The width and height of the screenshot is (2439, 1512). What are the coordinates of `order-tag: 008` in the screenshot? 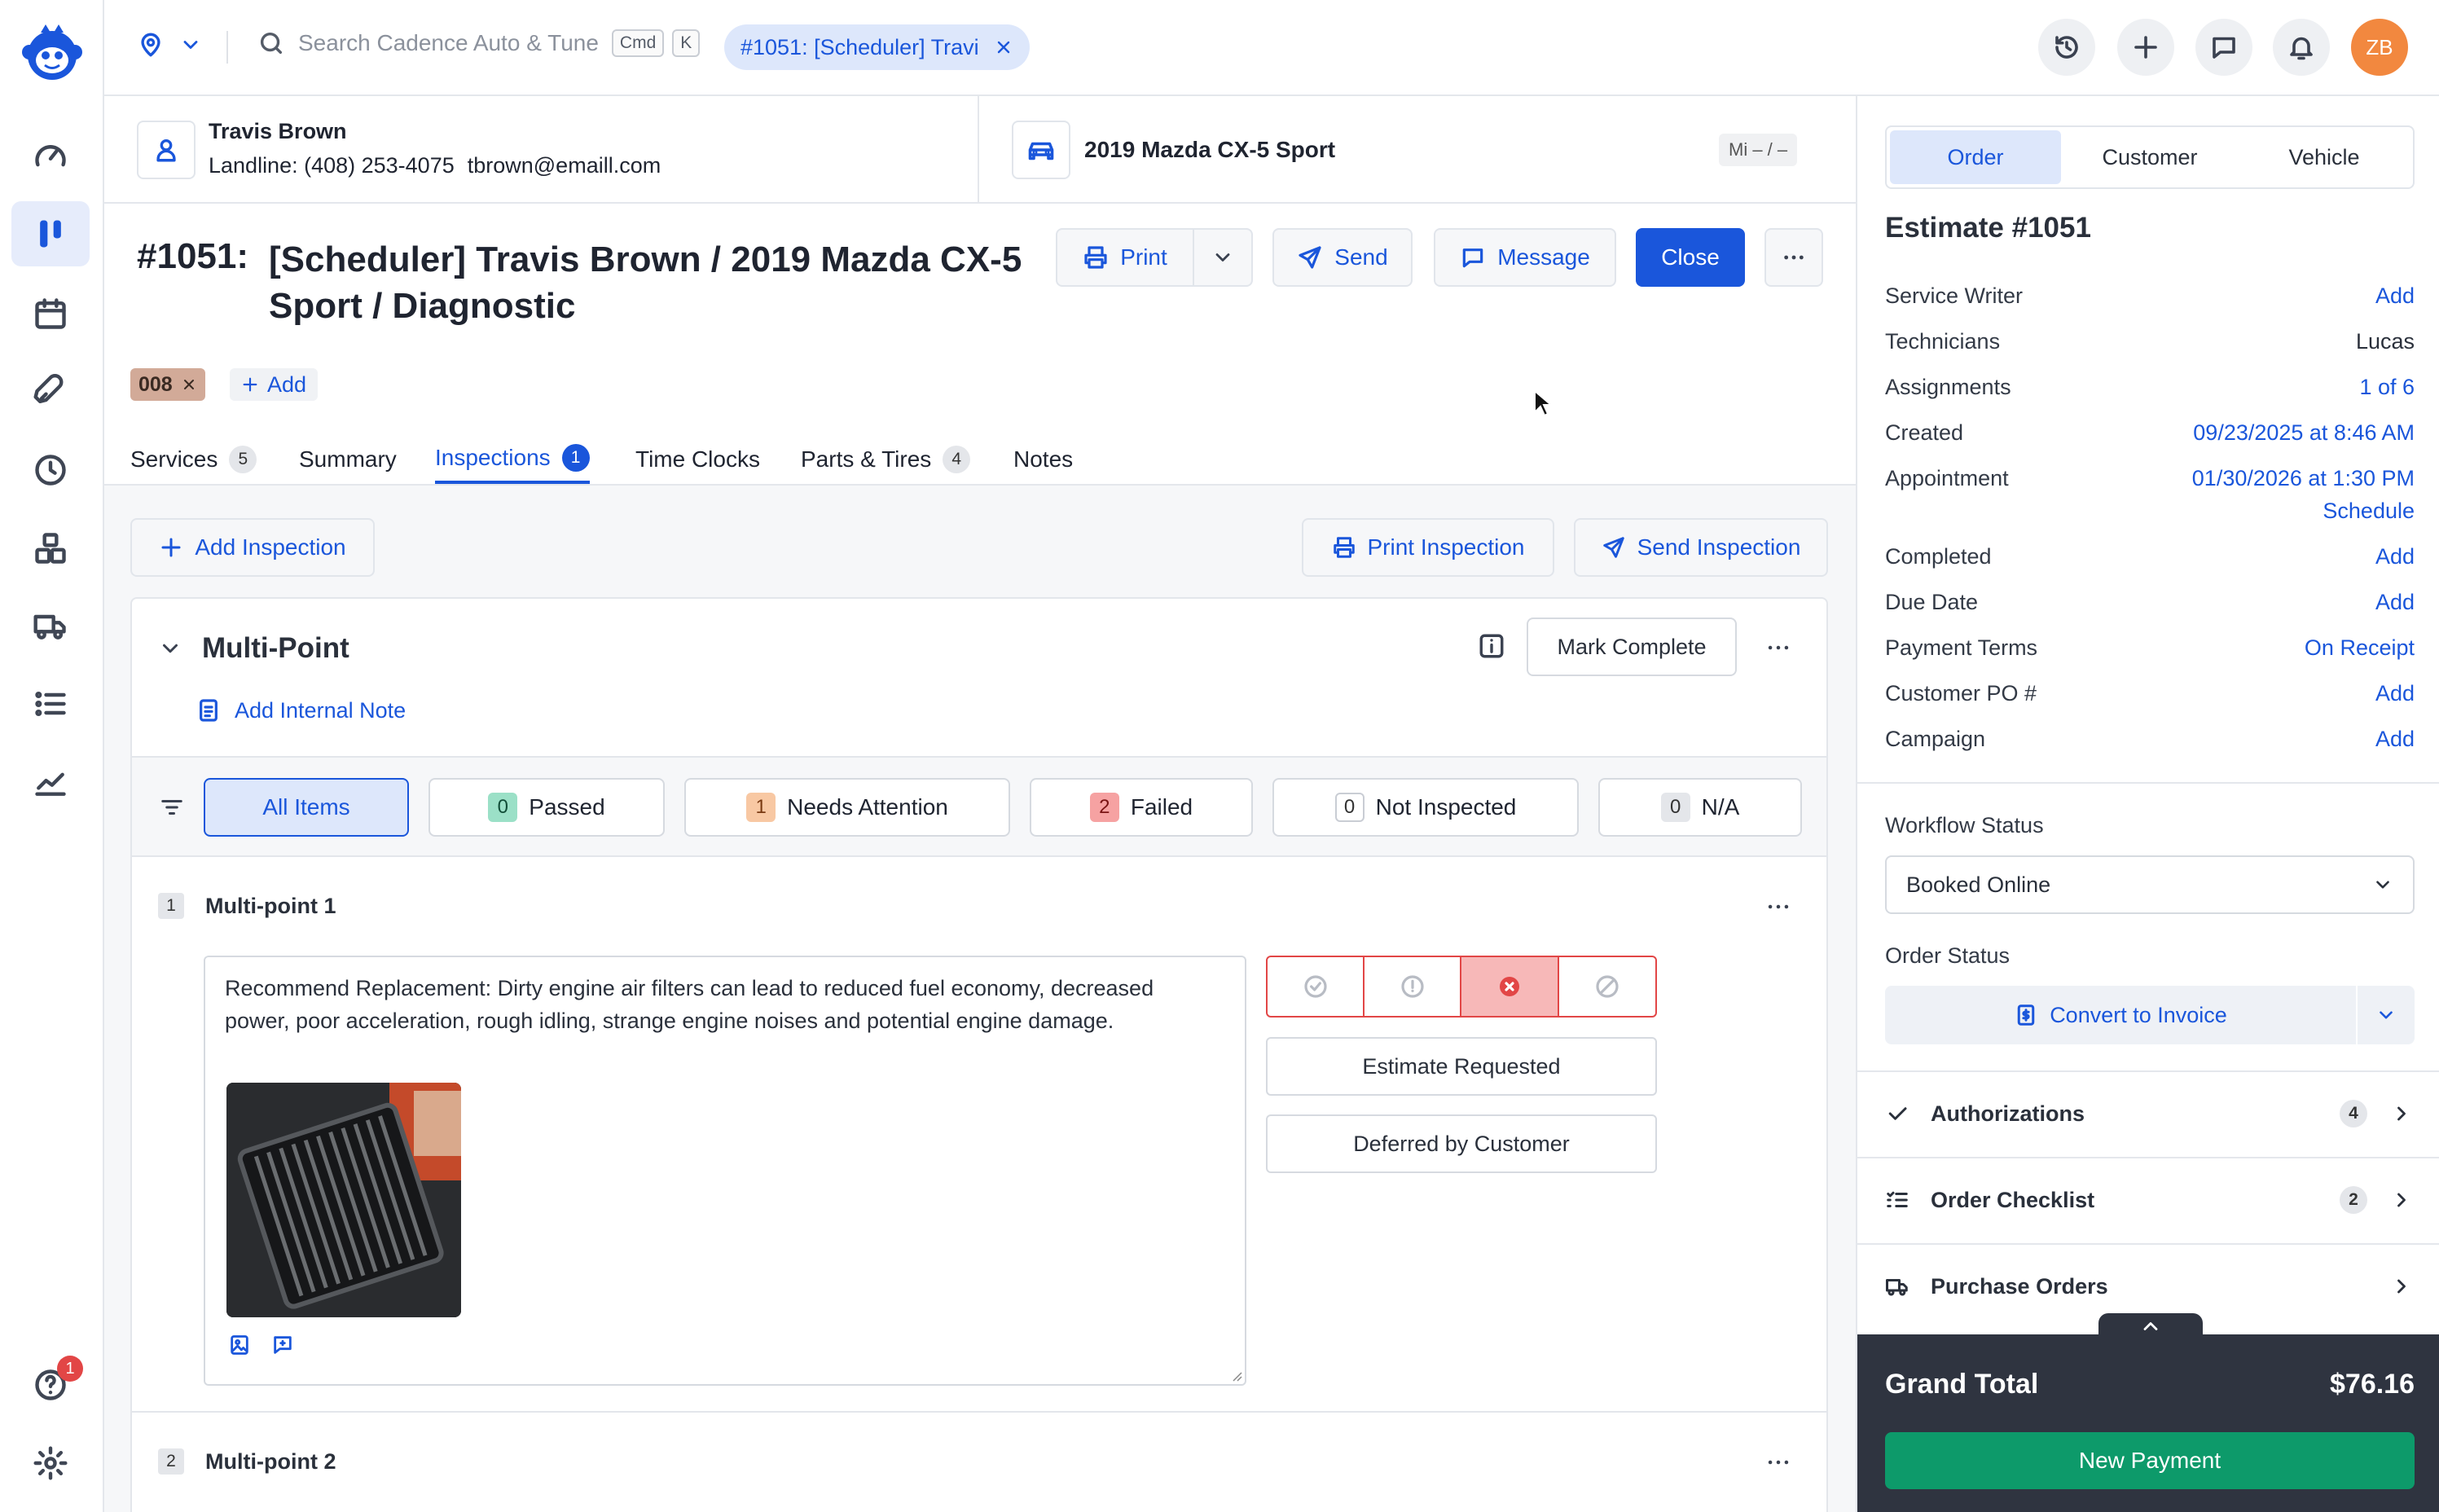 It's located at (167, 384).